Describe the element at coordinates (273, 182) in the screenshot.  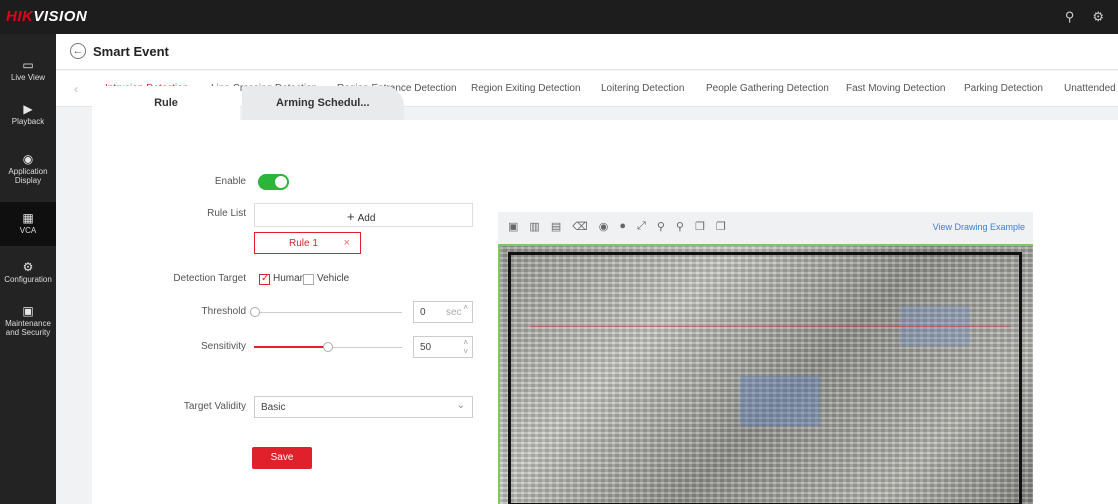
I see `enable-toggle` at that location.